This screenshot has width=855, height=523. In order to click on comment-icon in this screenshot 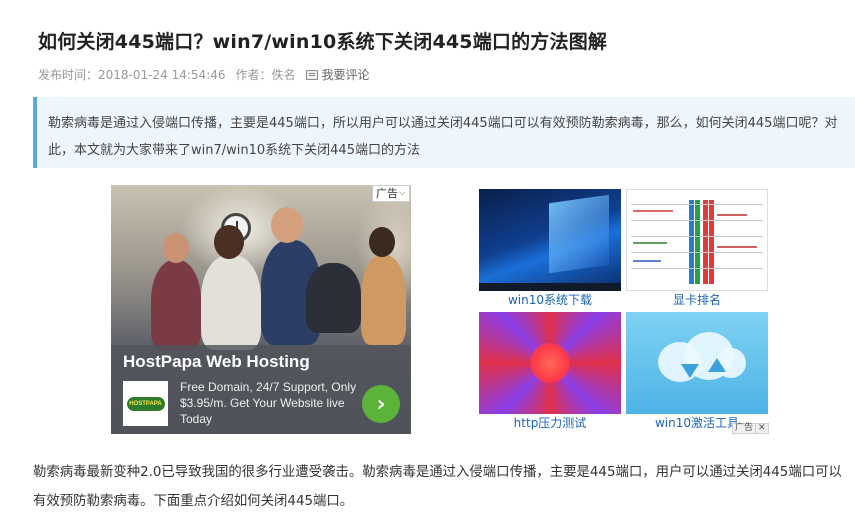, I will do `click(311, 74)`.